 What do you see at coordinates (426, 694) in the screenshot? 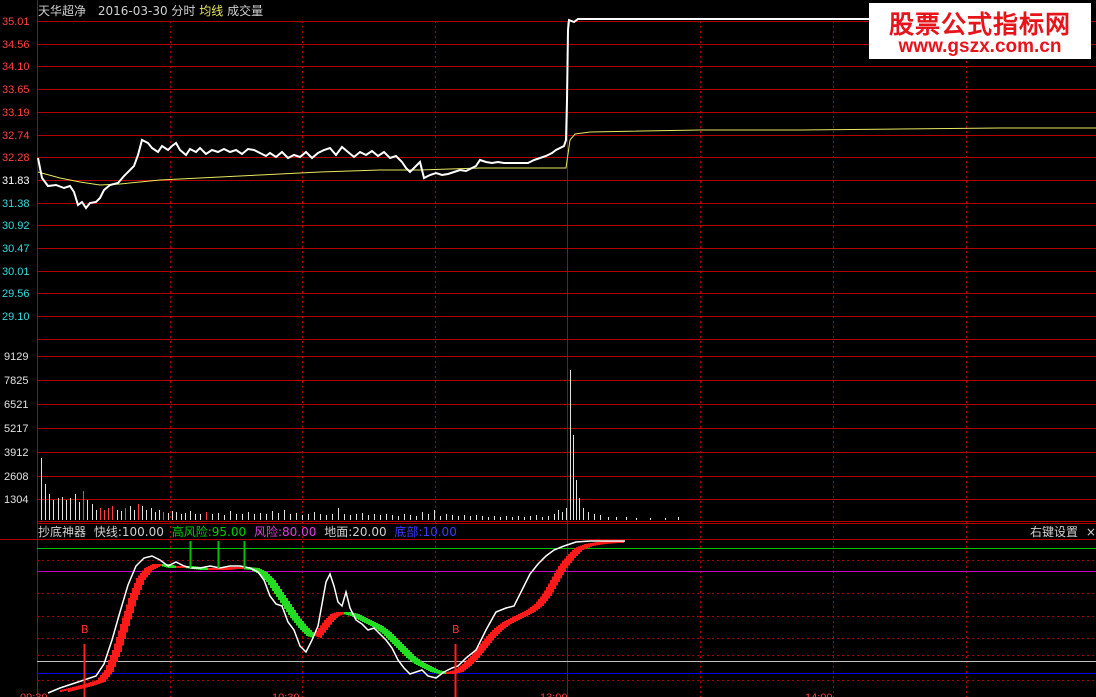
I see `time-axis: 09:30 10:30 13:00 14:00` at bounding box center [426, 694].